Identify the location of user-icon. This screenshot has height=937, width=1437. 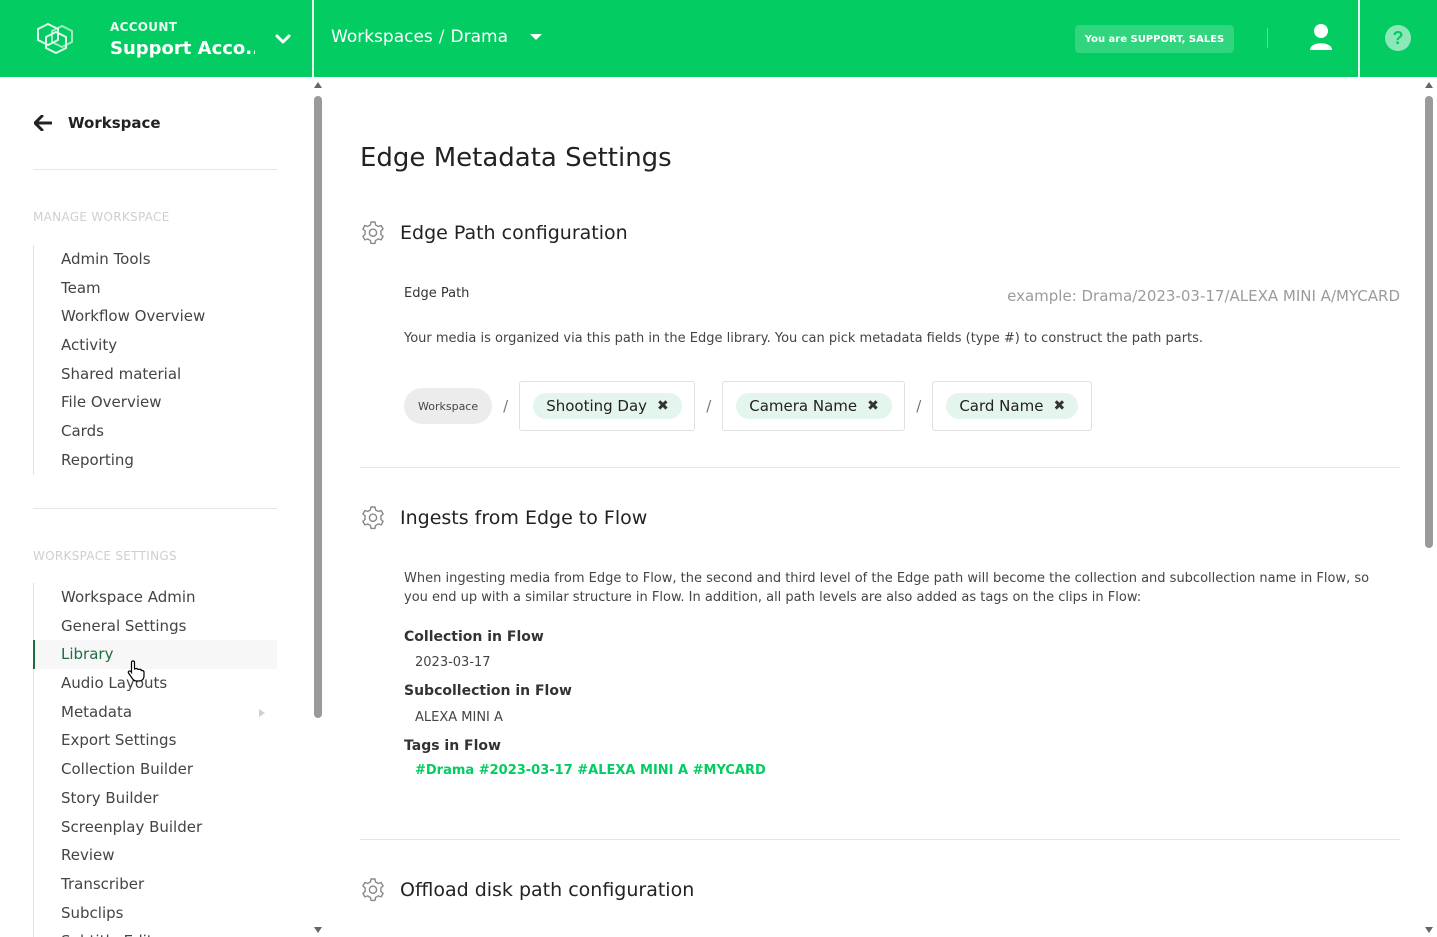
(1321, 37).